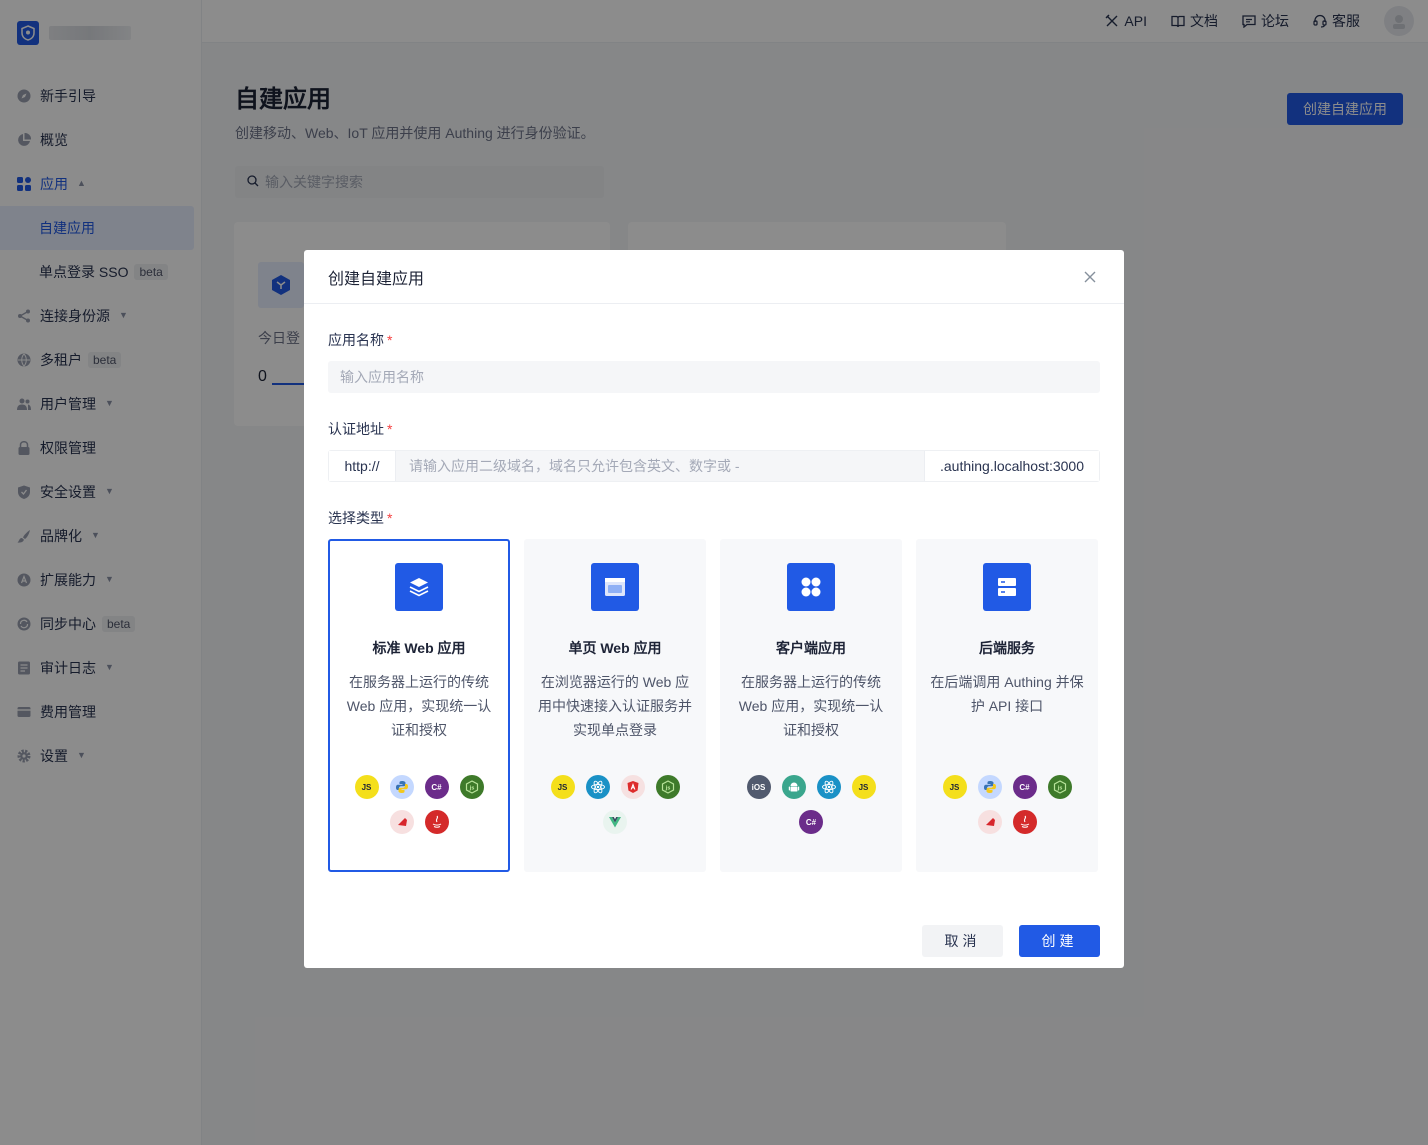  I want to click on tech-stack-icons: iOS JS C#, so click(811, 804).